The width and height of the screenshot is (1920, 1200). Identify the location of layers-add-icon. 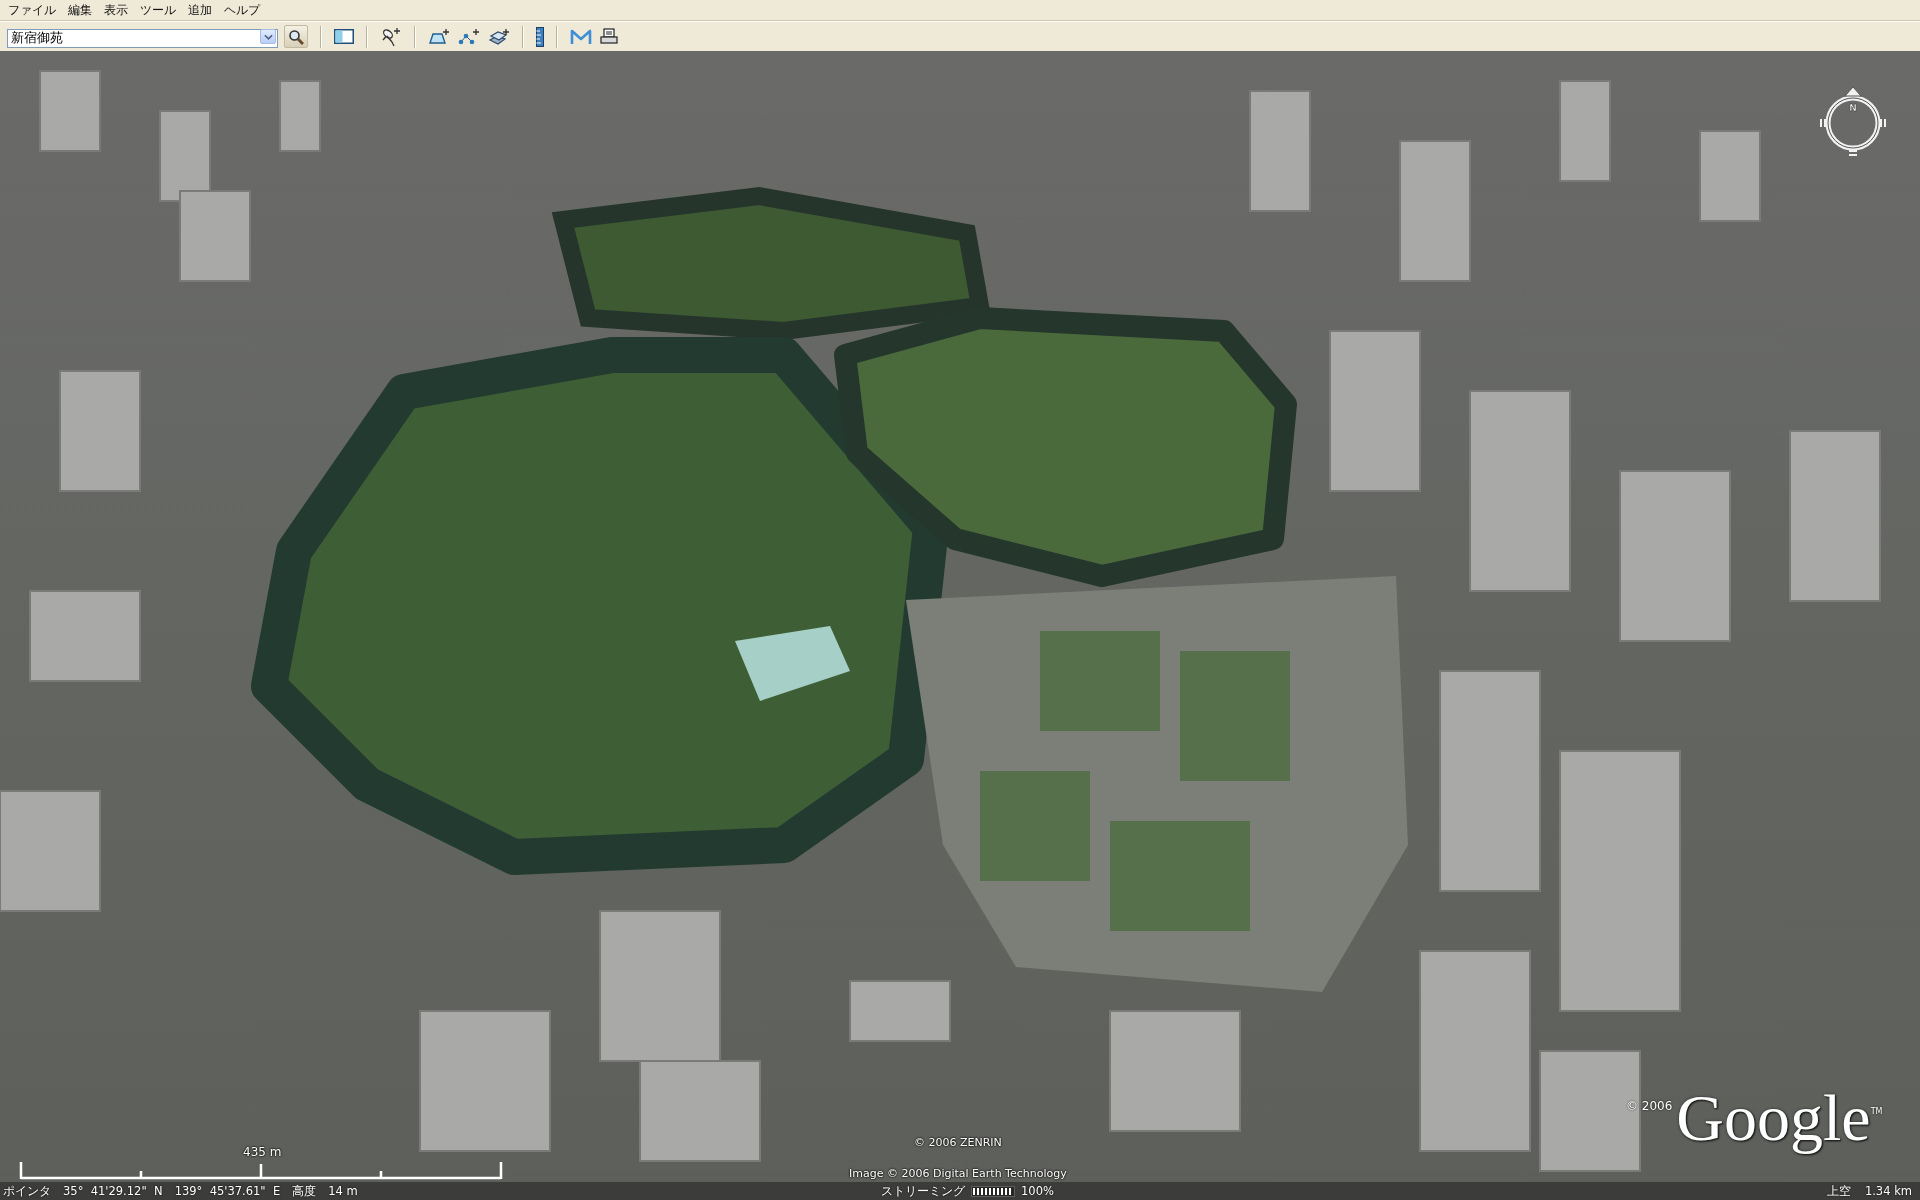
(499, 36).